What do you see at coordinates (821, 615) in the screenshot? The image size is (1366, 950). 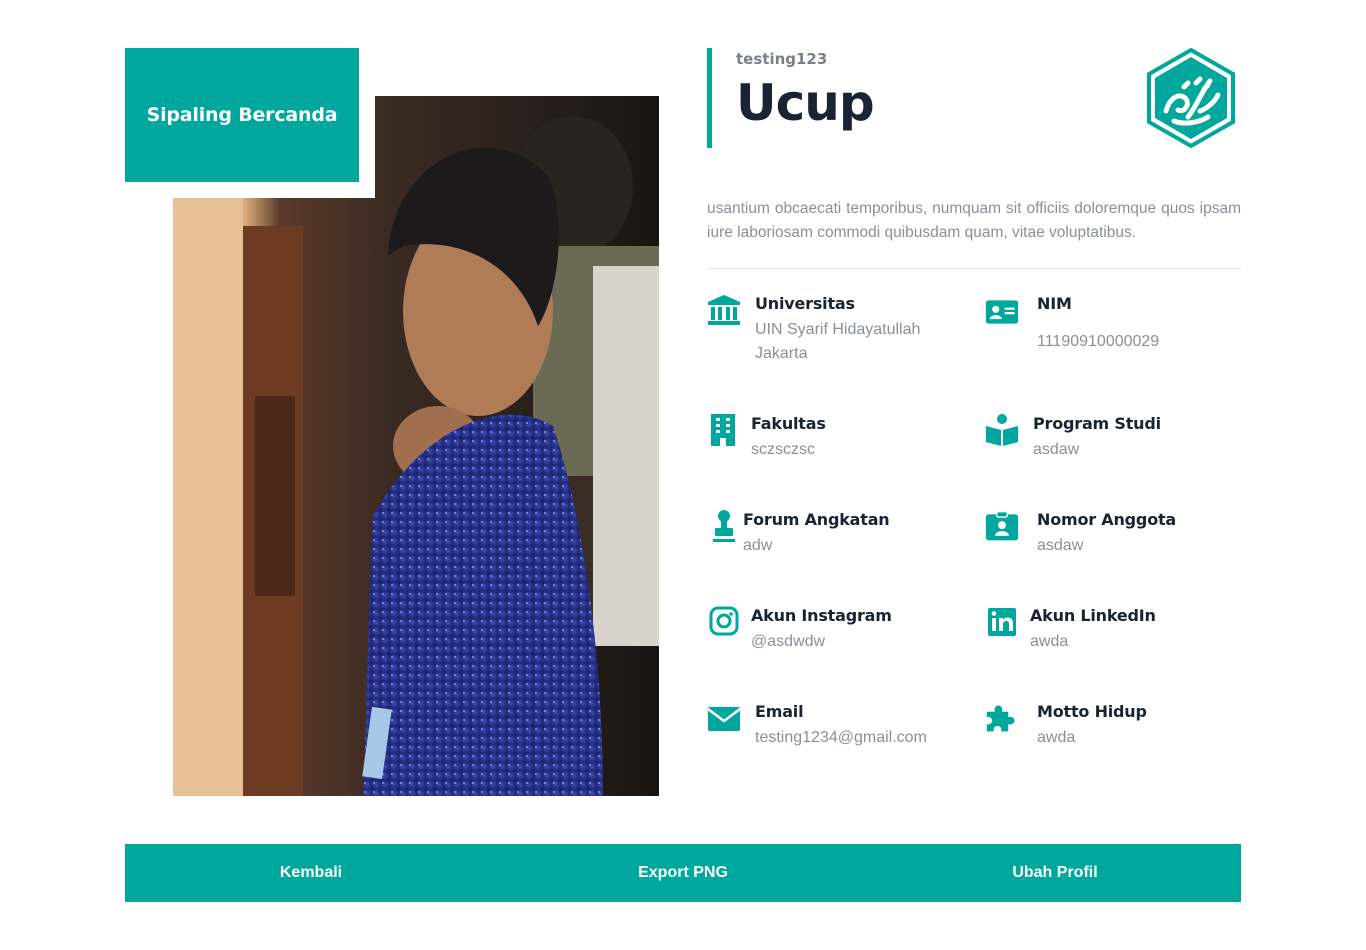 I see `info-label: Akun Instagram` at bounding box center [821, 615].